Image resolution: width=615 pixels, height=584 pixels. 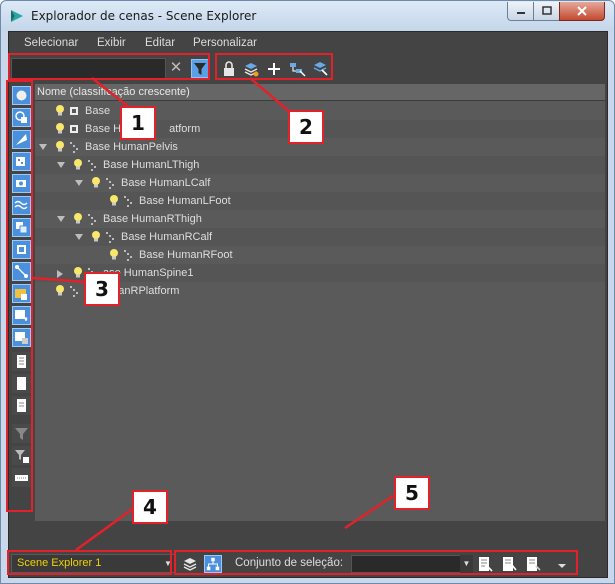 What do you see at coordinates (151, 165) in the screenshot?
I see `tree-row-label: Base HumanLThigh` at bounding box center [151, 165].